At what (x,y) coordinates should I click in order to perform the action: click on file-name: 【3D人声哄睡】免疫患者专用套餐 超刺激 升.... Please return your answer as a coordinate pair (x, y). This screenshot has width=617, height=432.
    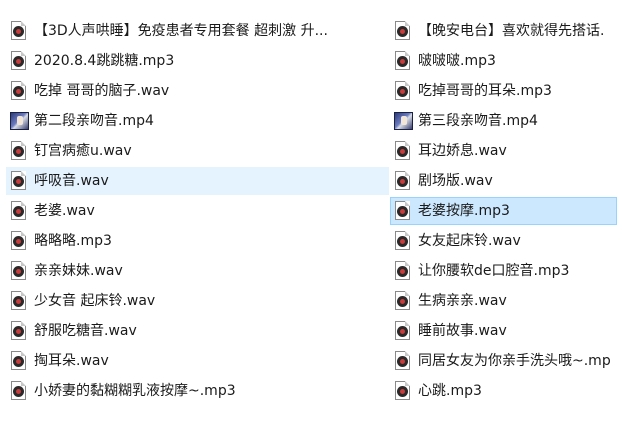
    Looking at the image, I should click on (181, 31).